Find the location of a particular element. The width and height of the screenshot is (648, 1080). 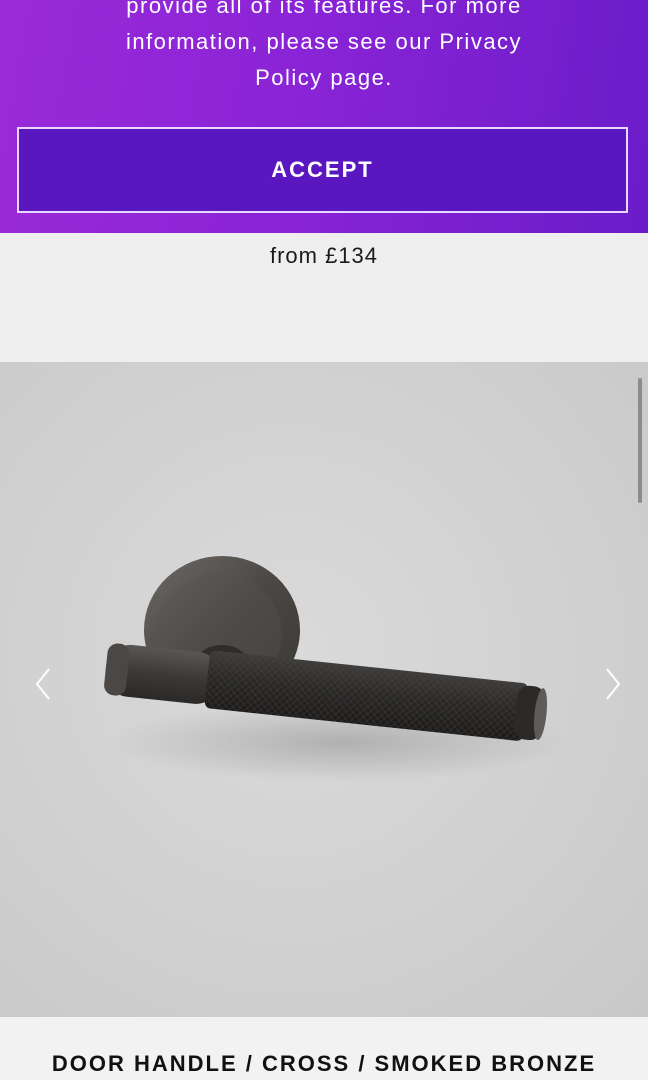

previous-image-button is located at coordinates (43, 684).